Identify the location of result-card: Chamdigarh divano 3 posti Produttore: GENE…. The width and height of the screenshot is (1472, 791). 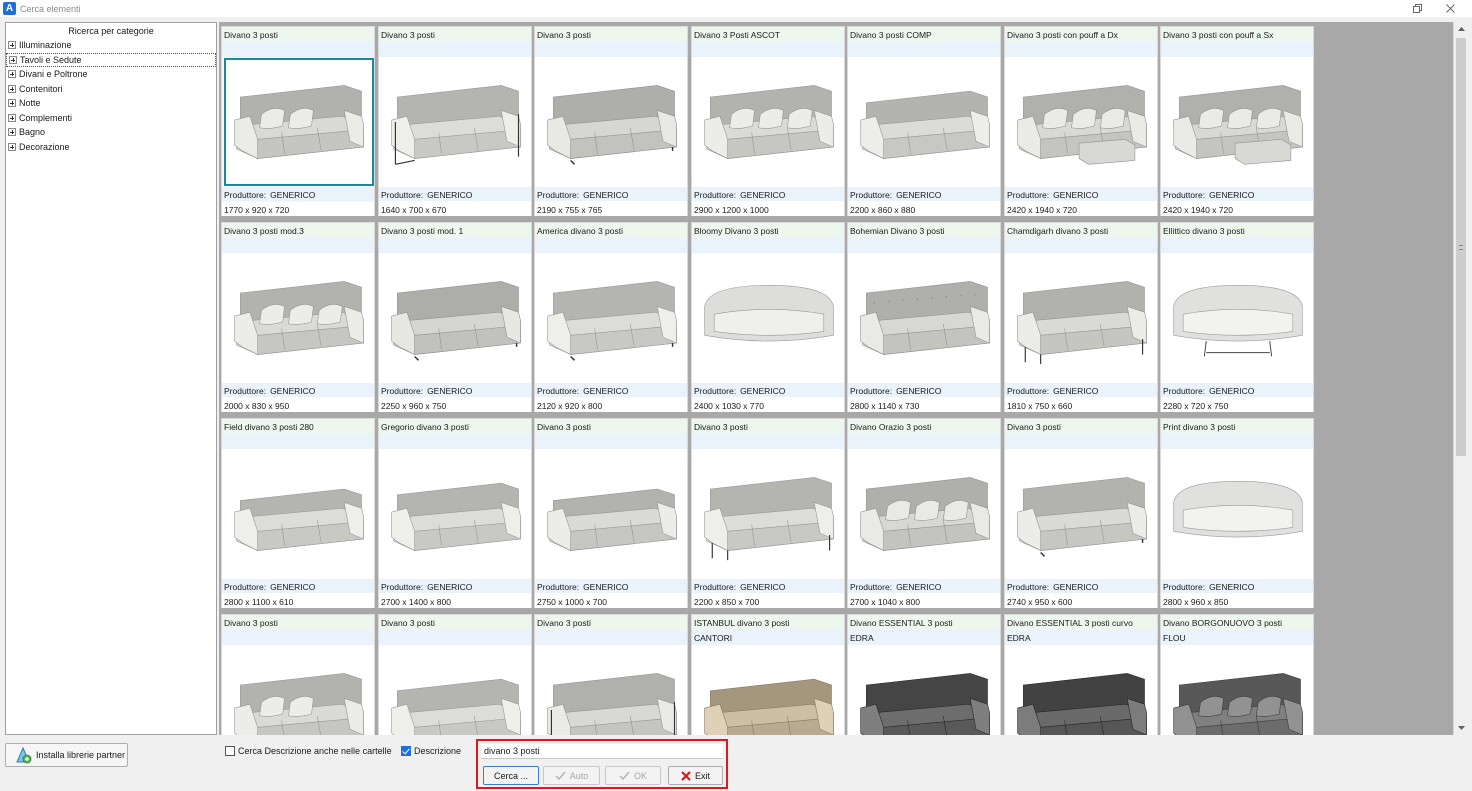
(1081, 317).